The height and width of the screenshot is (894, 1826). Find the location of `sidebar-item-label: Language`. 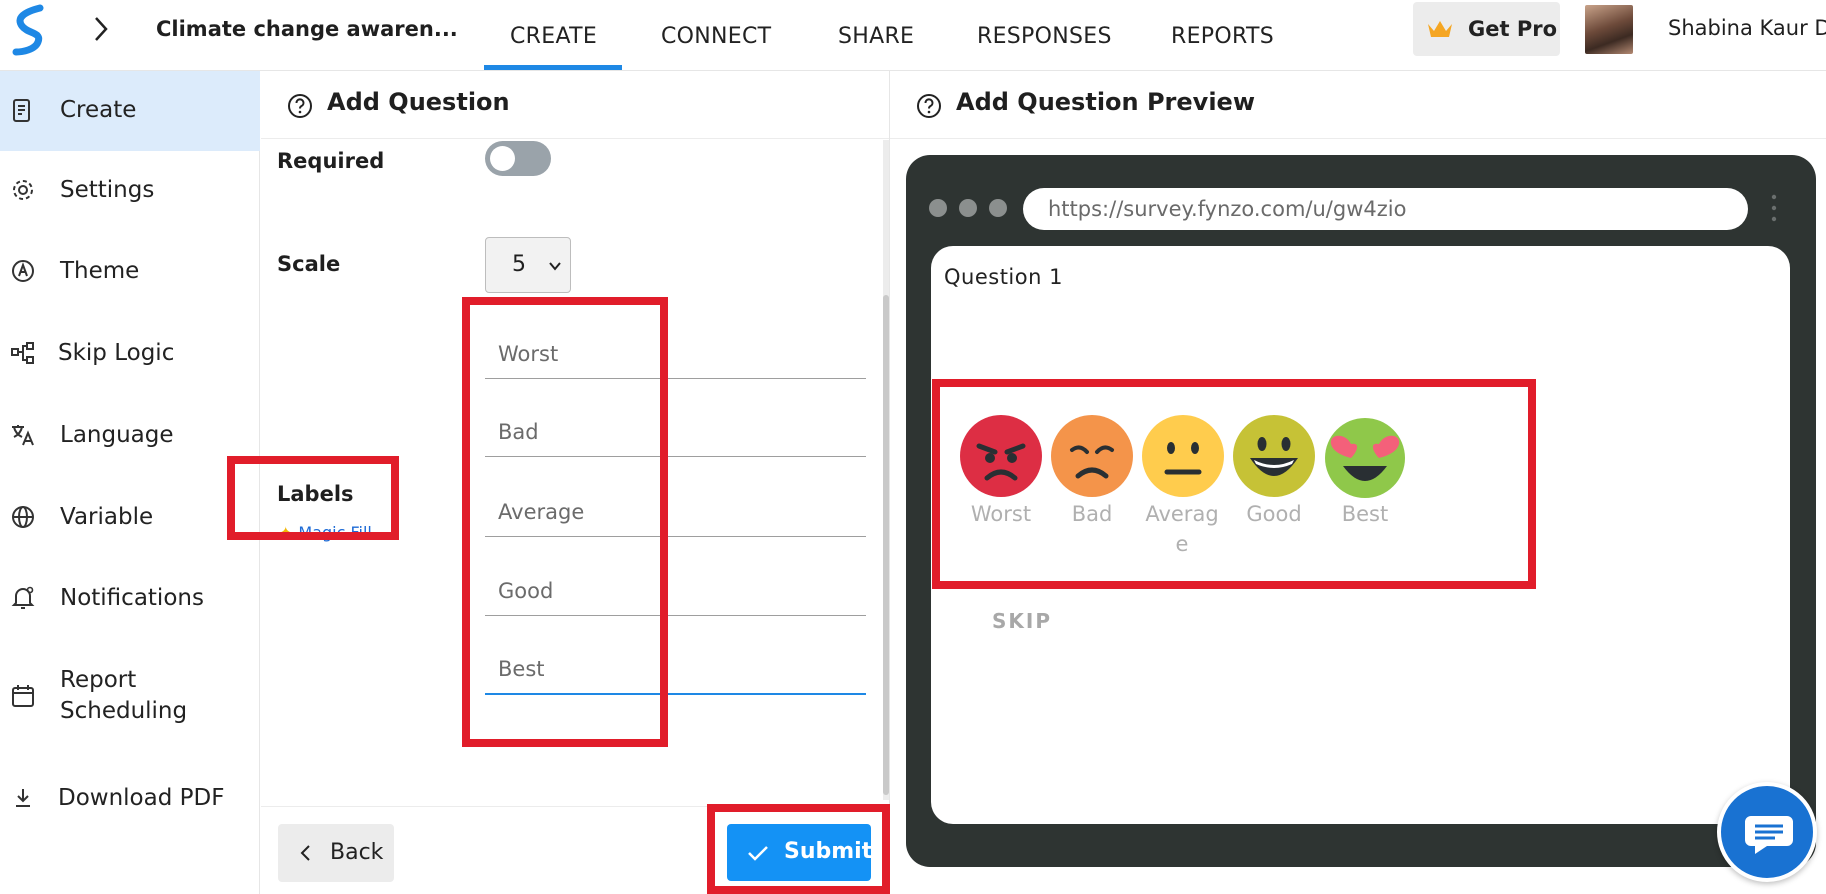

sidebar-item-label: Language is located at coordinates (117, 435).